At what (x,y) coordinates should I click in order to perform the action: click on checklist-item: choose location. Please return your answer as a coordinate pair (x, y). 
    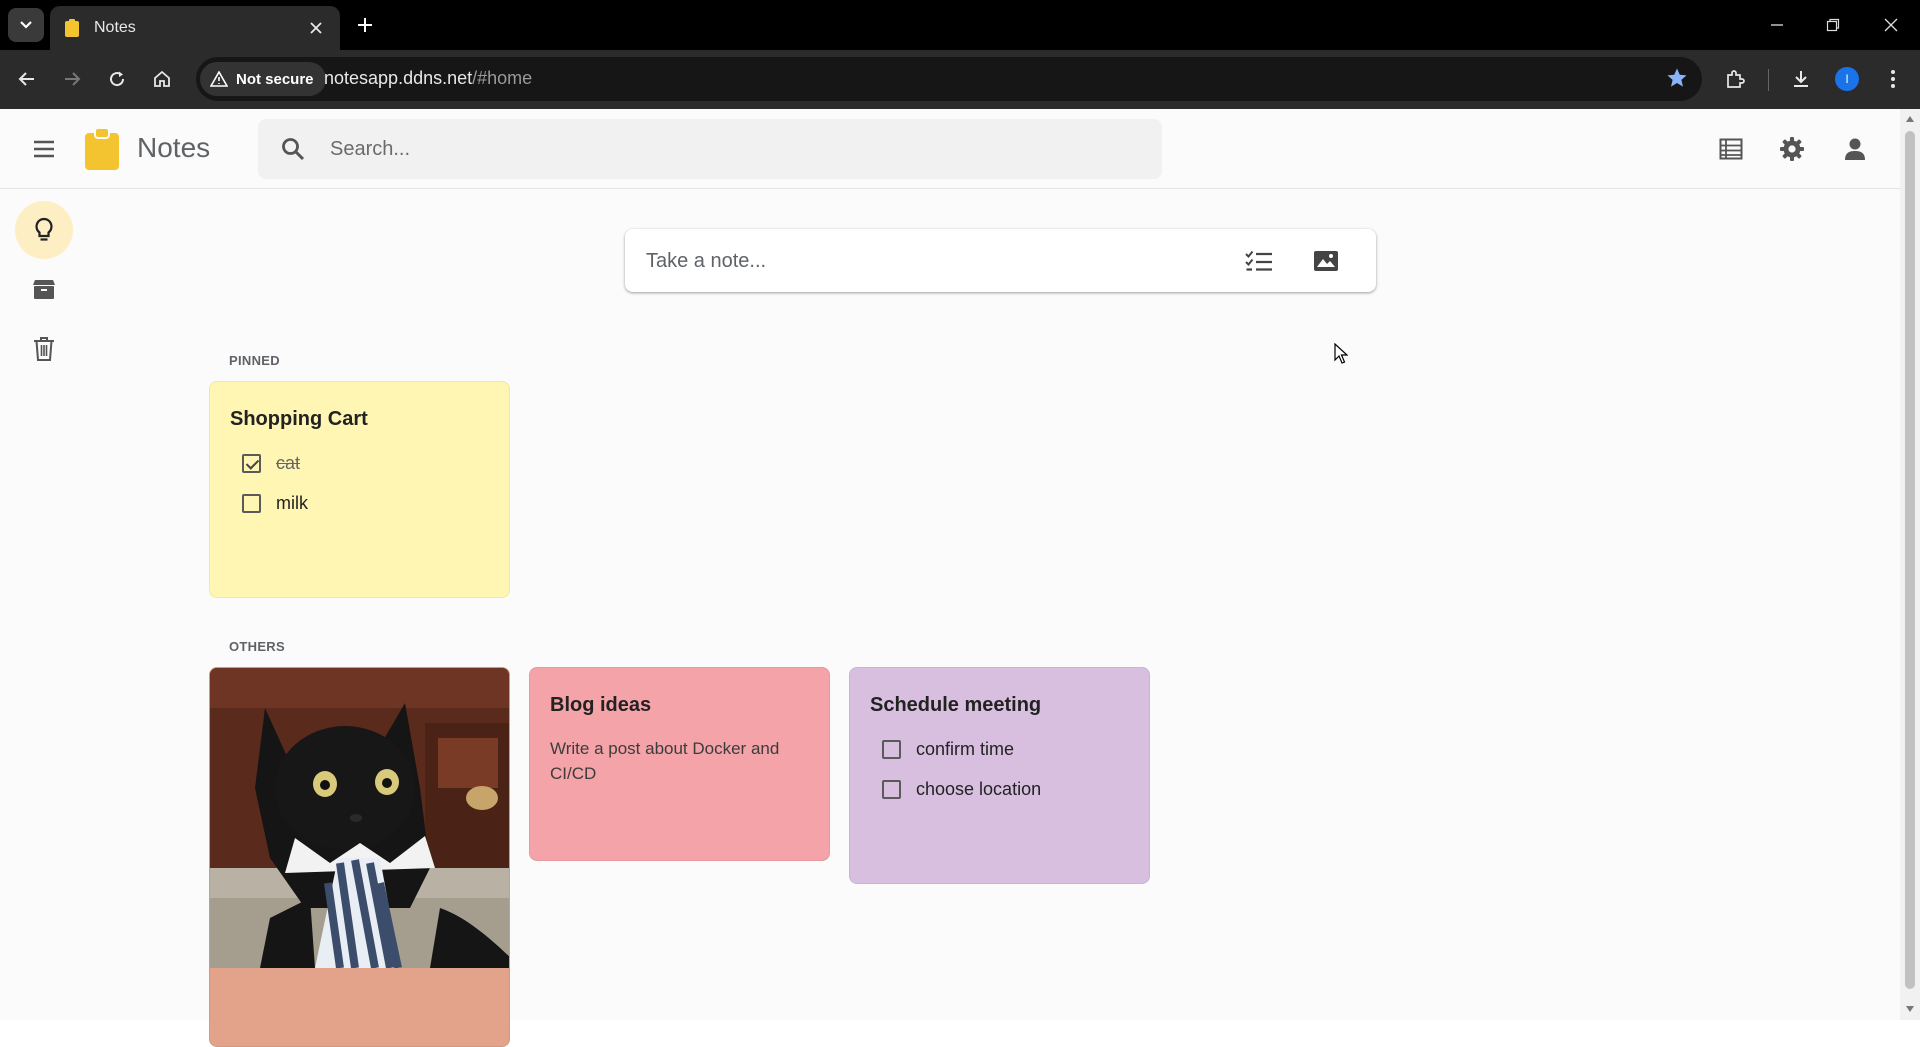
    Looking at the image, I should click on (961, 789).